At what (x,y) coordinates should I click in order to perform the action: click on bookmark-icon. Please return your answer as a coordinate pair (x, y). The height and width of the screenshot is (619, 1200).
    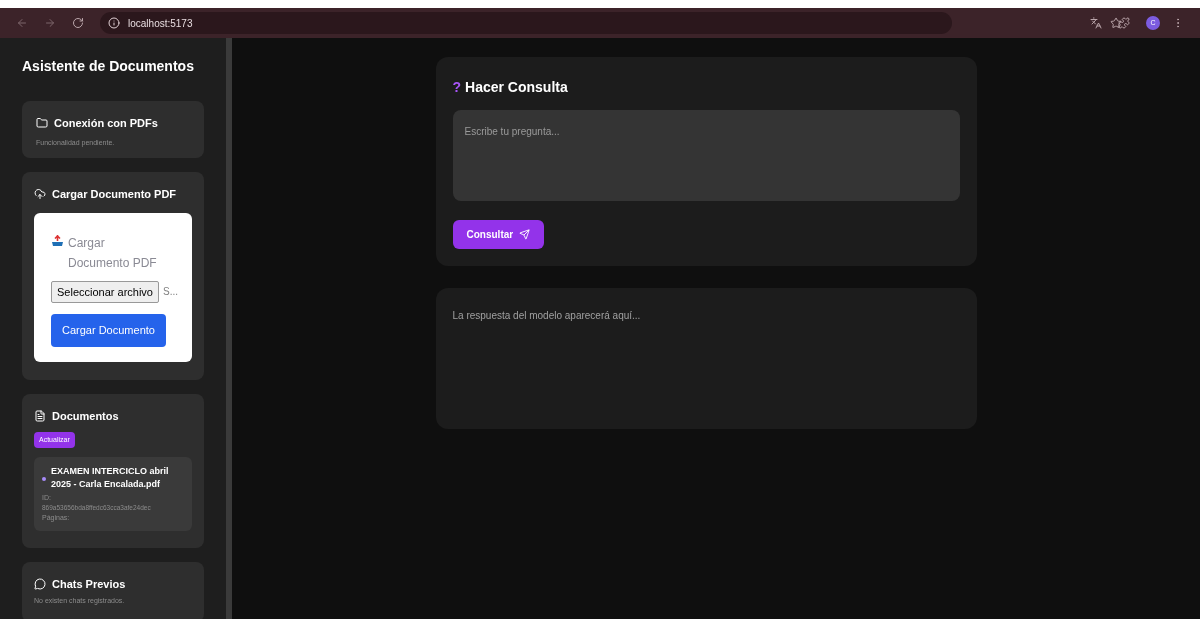
    Looking at the image, I should click on (1116, 23).